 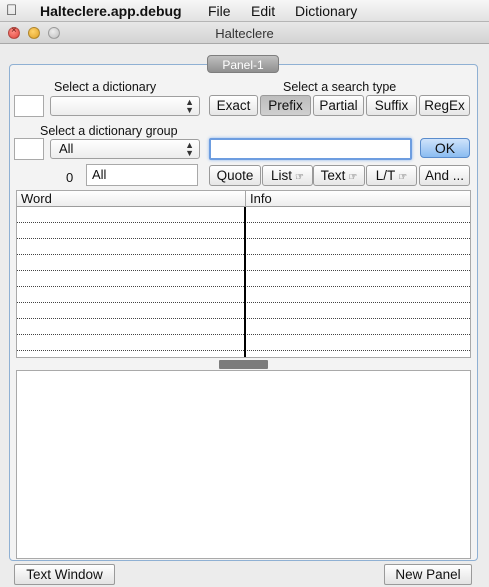 I want to click on lt-button: L/T ☞, so click(x=391, y=175).